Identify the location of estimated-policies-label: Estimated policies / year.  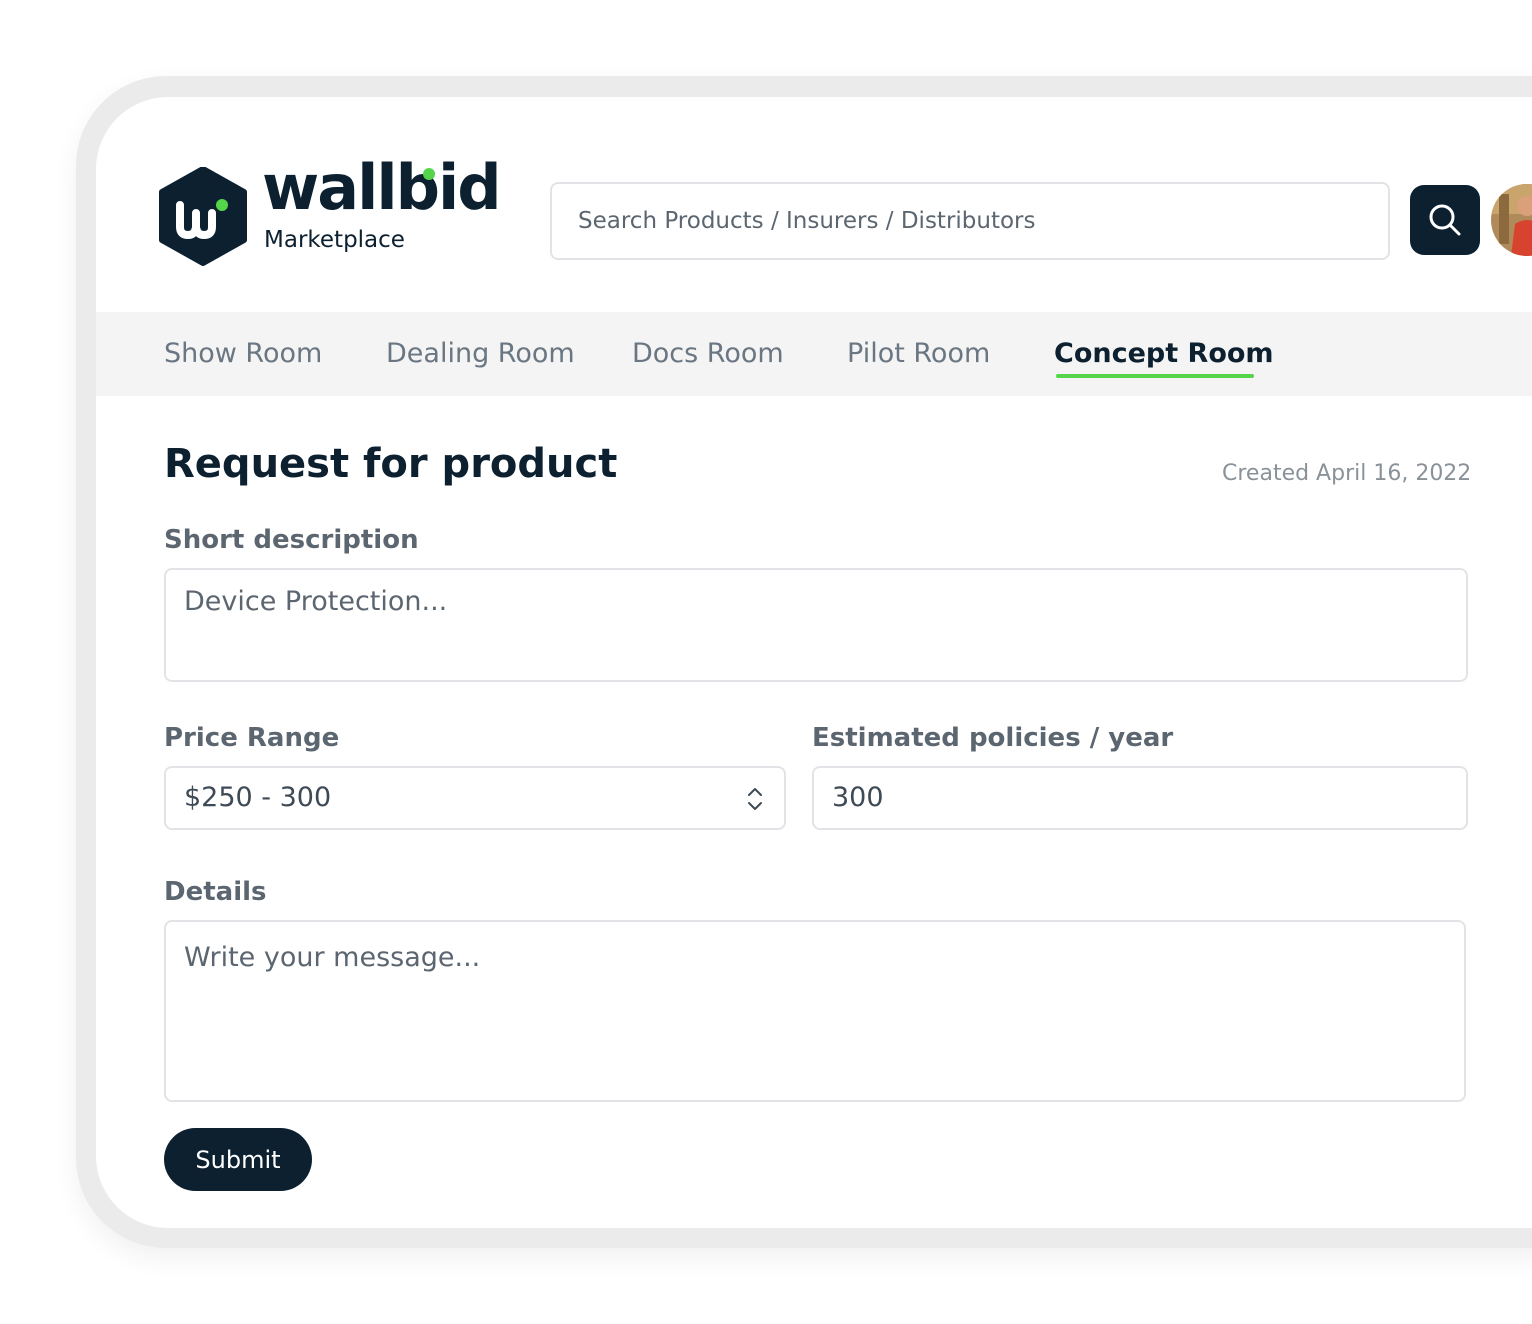
(993, 738).